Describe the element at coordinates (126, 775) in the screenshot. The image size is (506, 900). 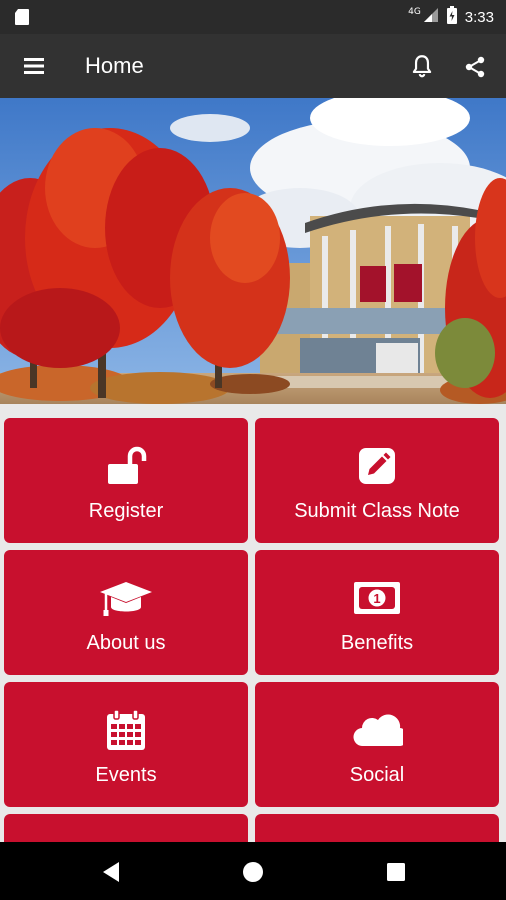
I see `events-label: Events` at that location.